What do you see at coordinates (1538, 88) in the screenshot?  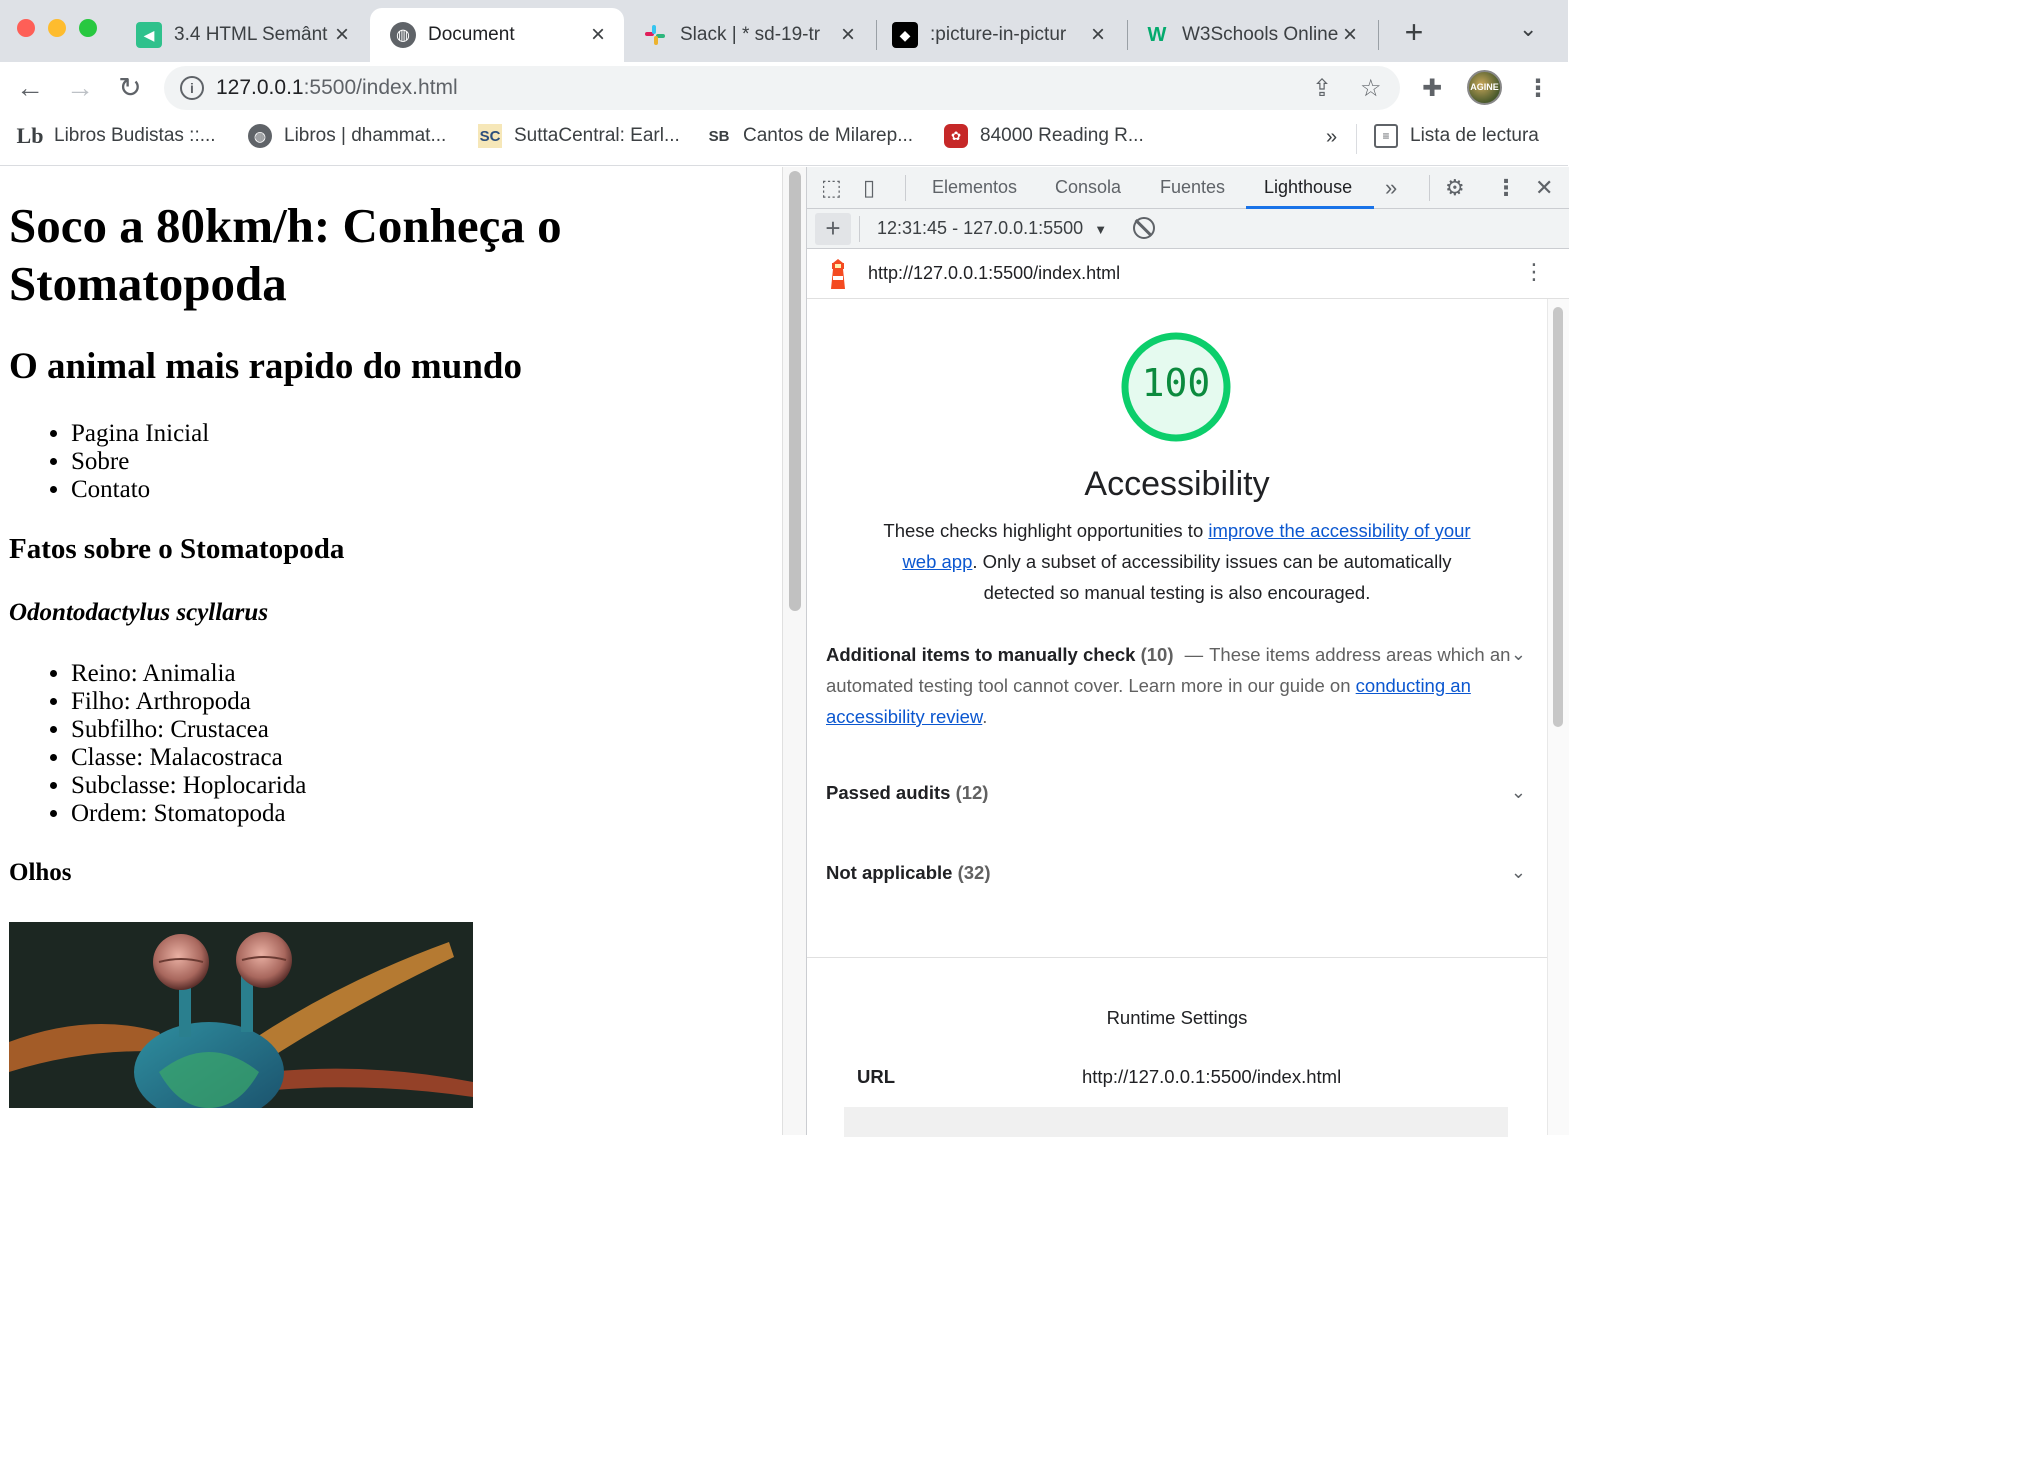 I see `browser-menu-icon: ⋮` at bounding box center [1538, 88].